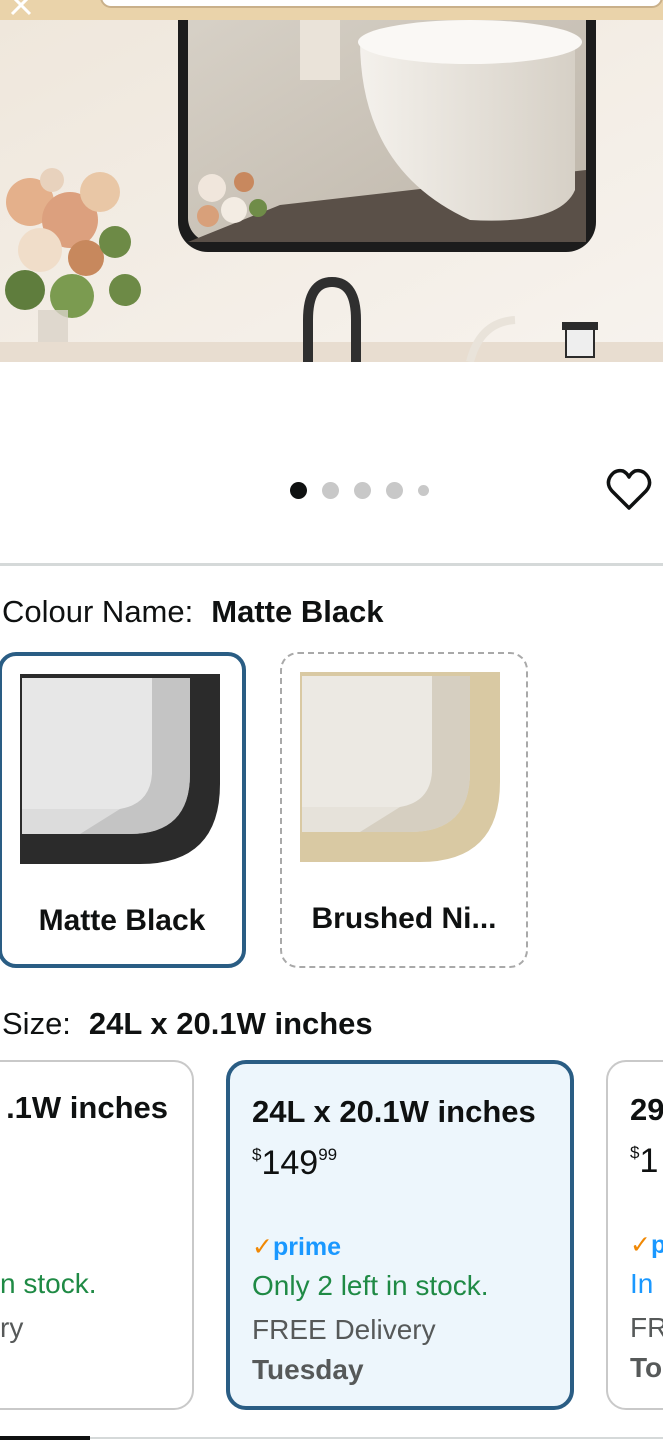 The width and height of the screenshot is (663, 1440). What do you see at coordinates (48, 1283) in the screenshot?
I see `stock-status: n stock.` at bounding box center [48, 1283].